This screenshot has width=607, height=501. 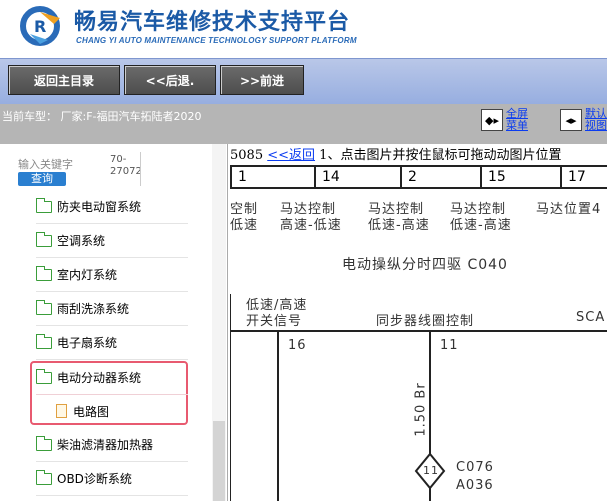 I want to click on tree-item-label: OBD诊断系统, so click(x=94, y=479).